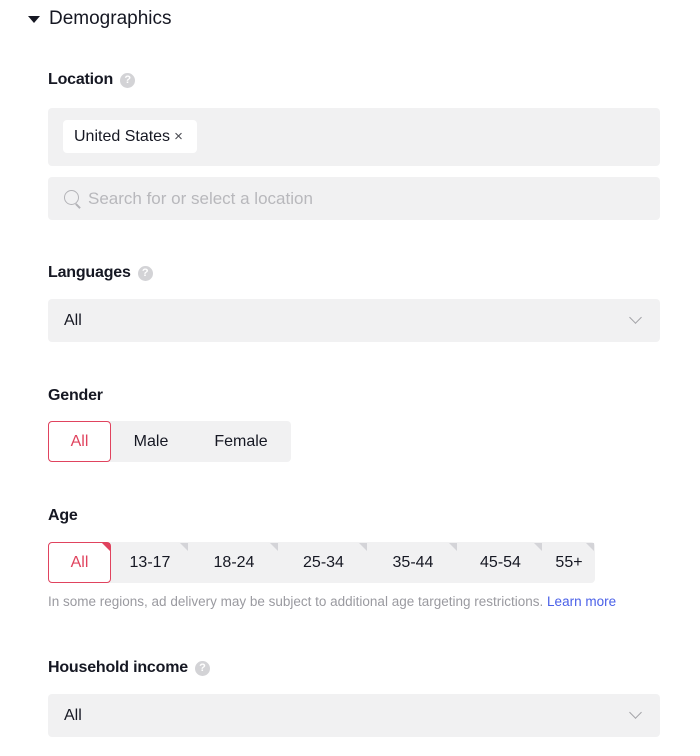  What do you see at coordinates (354, 715) in the screenshot?
I see `household-income-select: All` at bounding box center [354, 715].